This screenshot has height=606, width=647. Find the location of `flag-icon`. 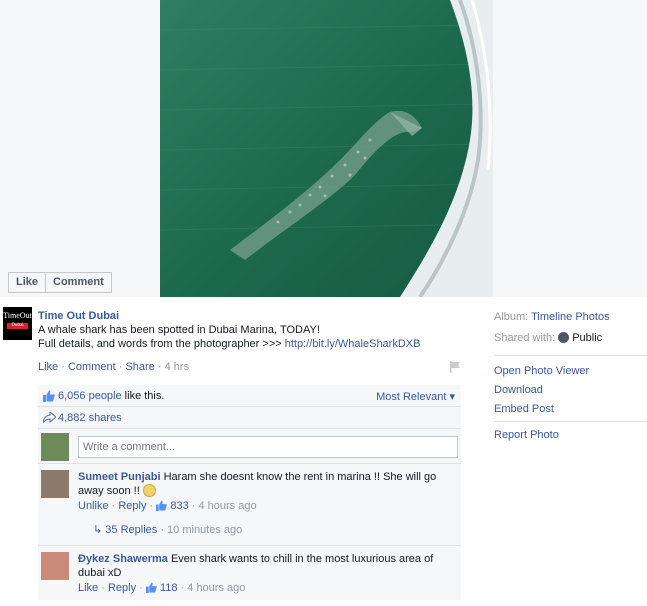

flag-icon is located at coordinates (455, 367).